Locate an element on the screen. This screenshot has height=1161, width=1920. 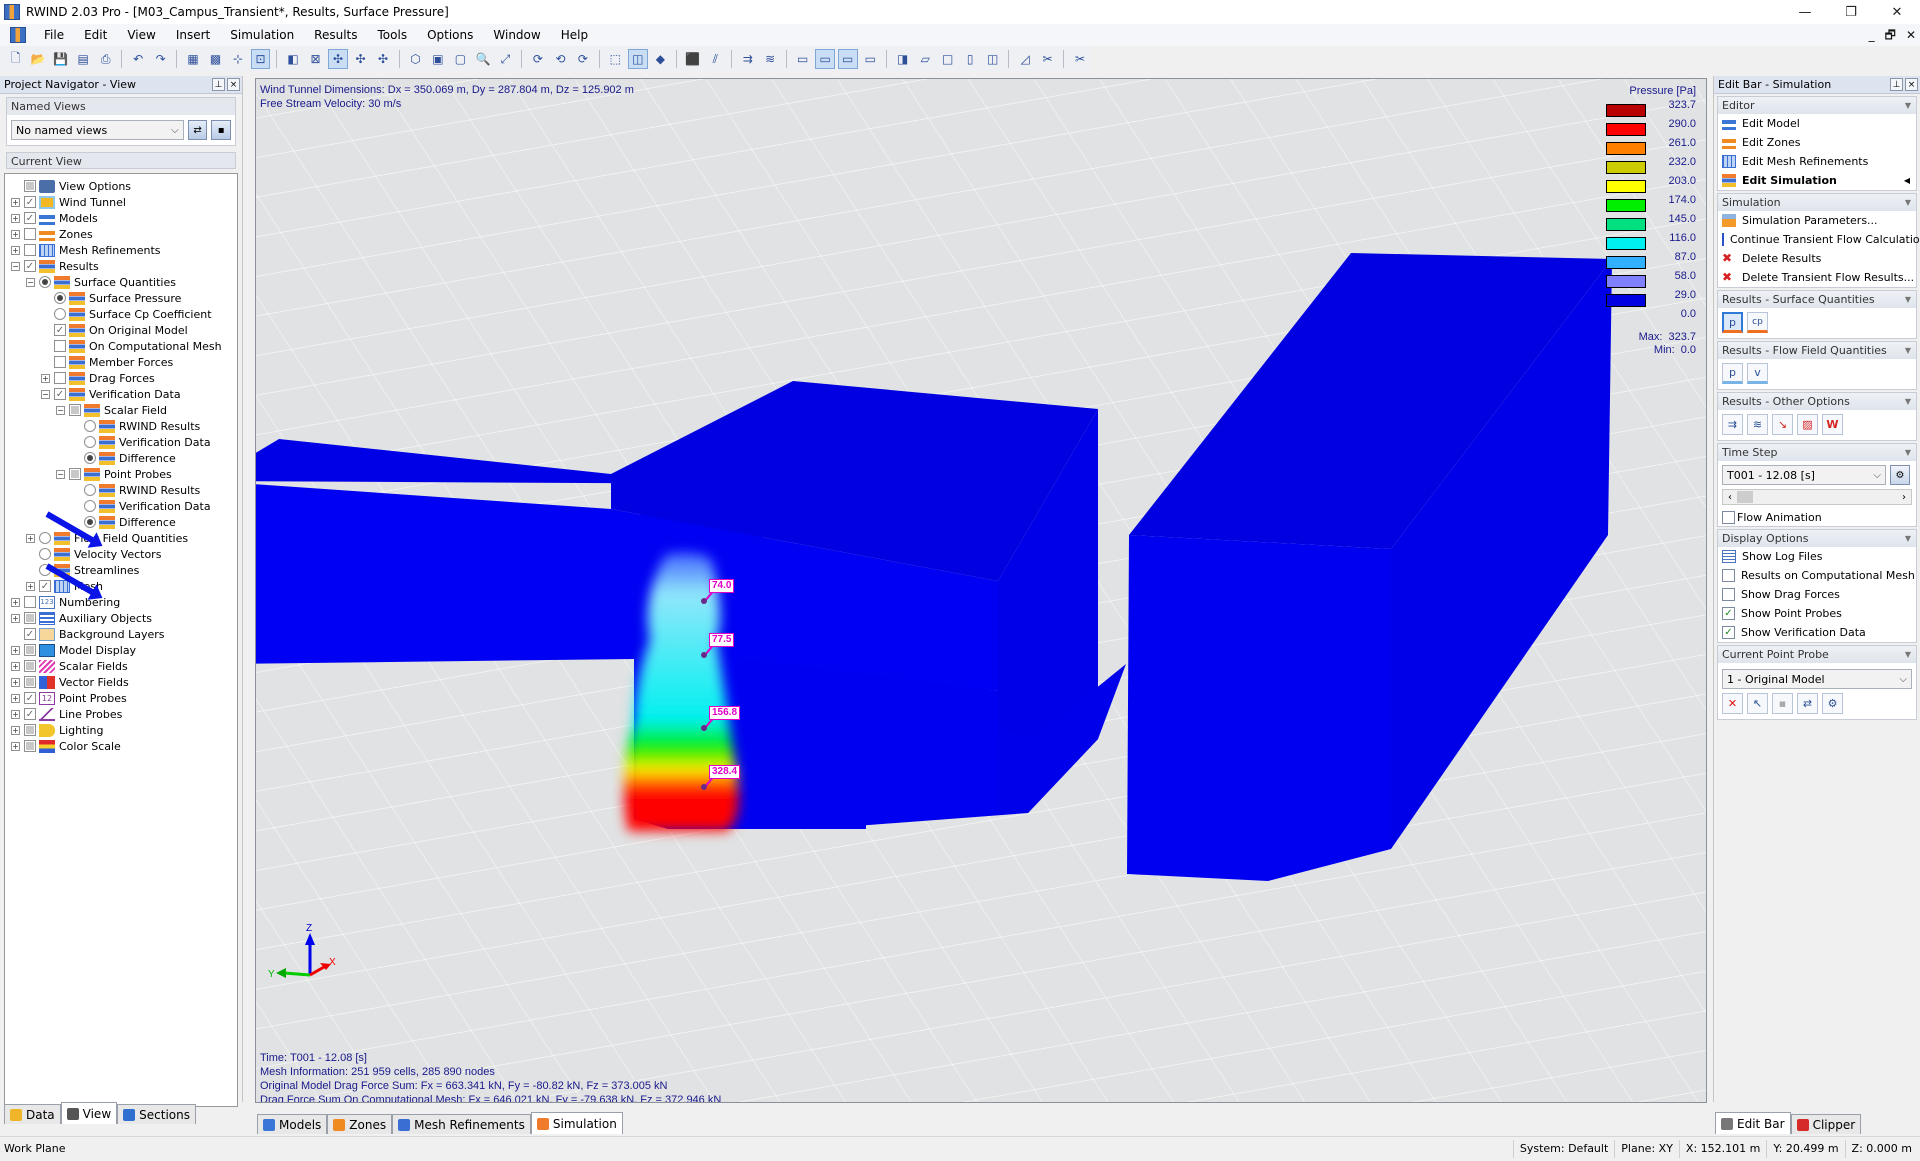
display-option-show-log-files: Show Log Files is located at coordinates (1817, 556).